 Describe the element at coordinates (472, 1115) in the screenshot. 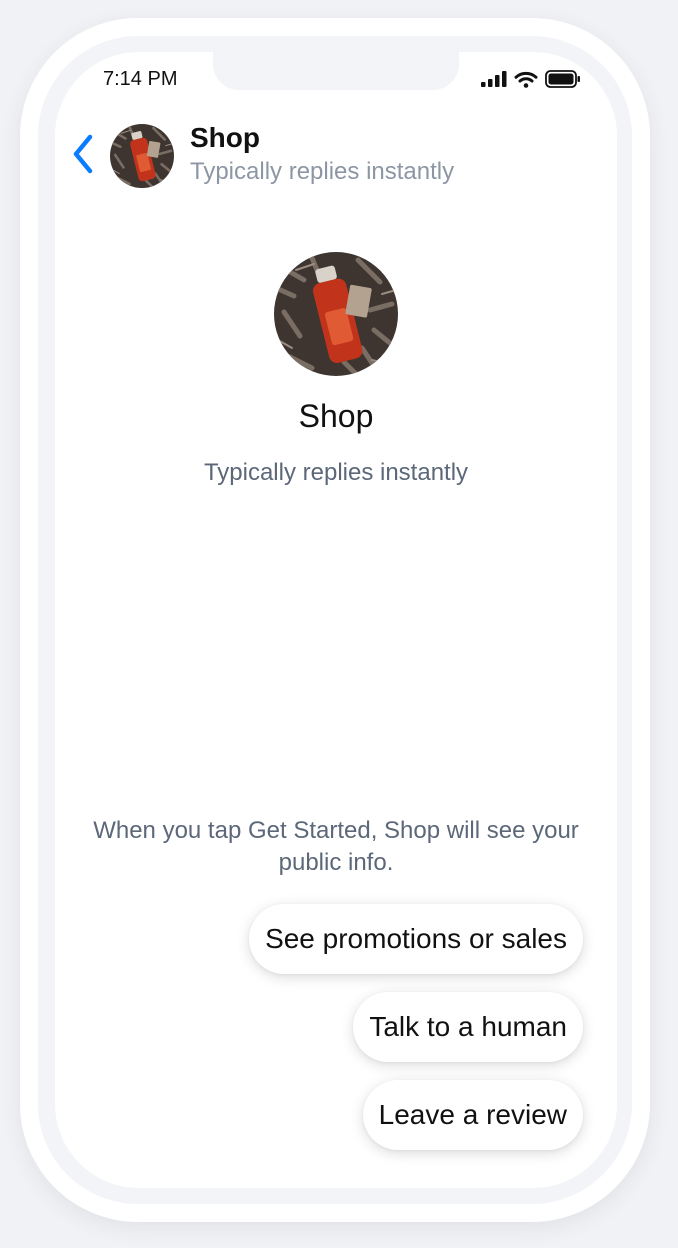

I see `quick-reply-review-button: Leave a review` at that location.